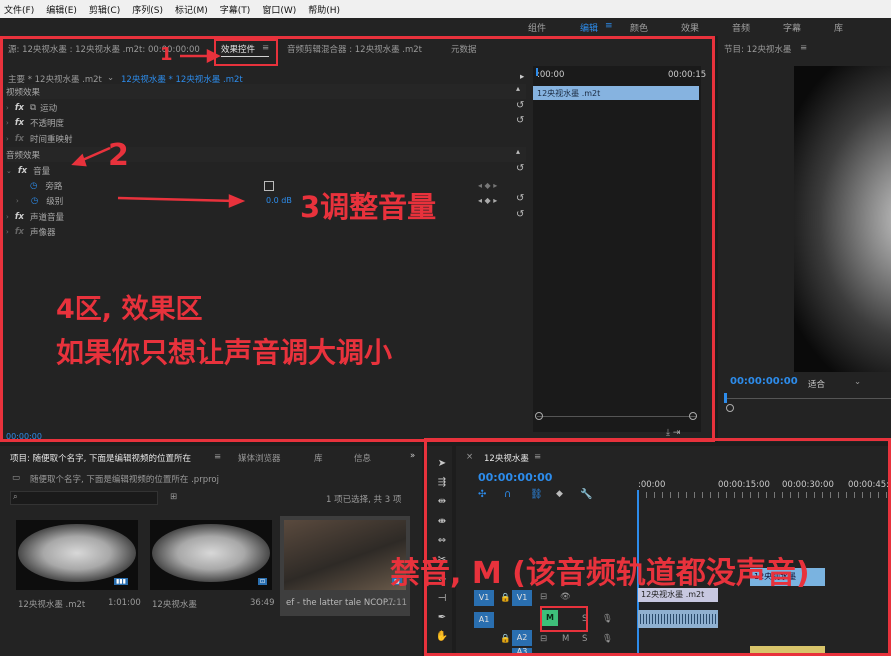 The width and height of the screenshot is (891, 656). What do you see at coordinates (124, 480) in the screenshot?
I see `project-file-name: 随便取个名字, 下面是编辑视频的位置所在 .prproj` at bounding box center [124, 480].